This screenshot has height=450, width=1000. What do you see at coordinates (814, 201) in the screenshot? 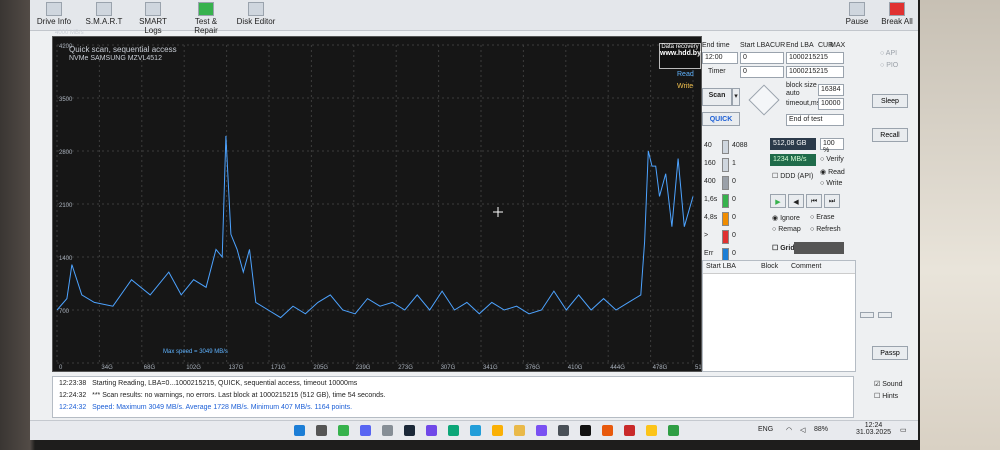
I see `skip-back-icon: ⏮` at bounding box center [814, 201].